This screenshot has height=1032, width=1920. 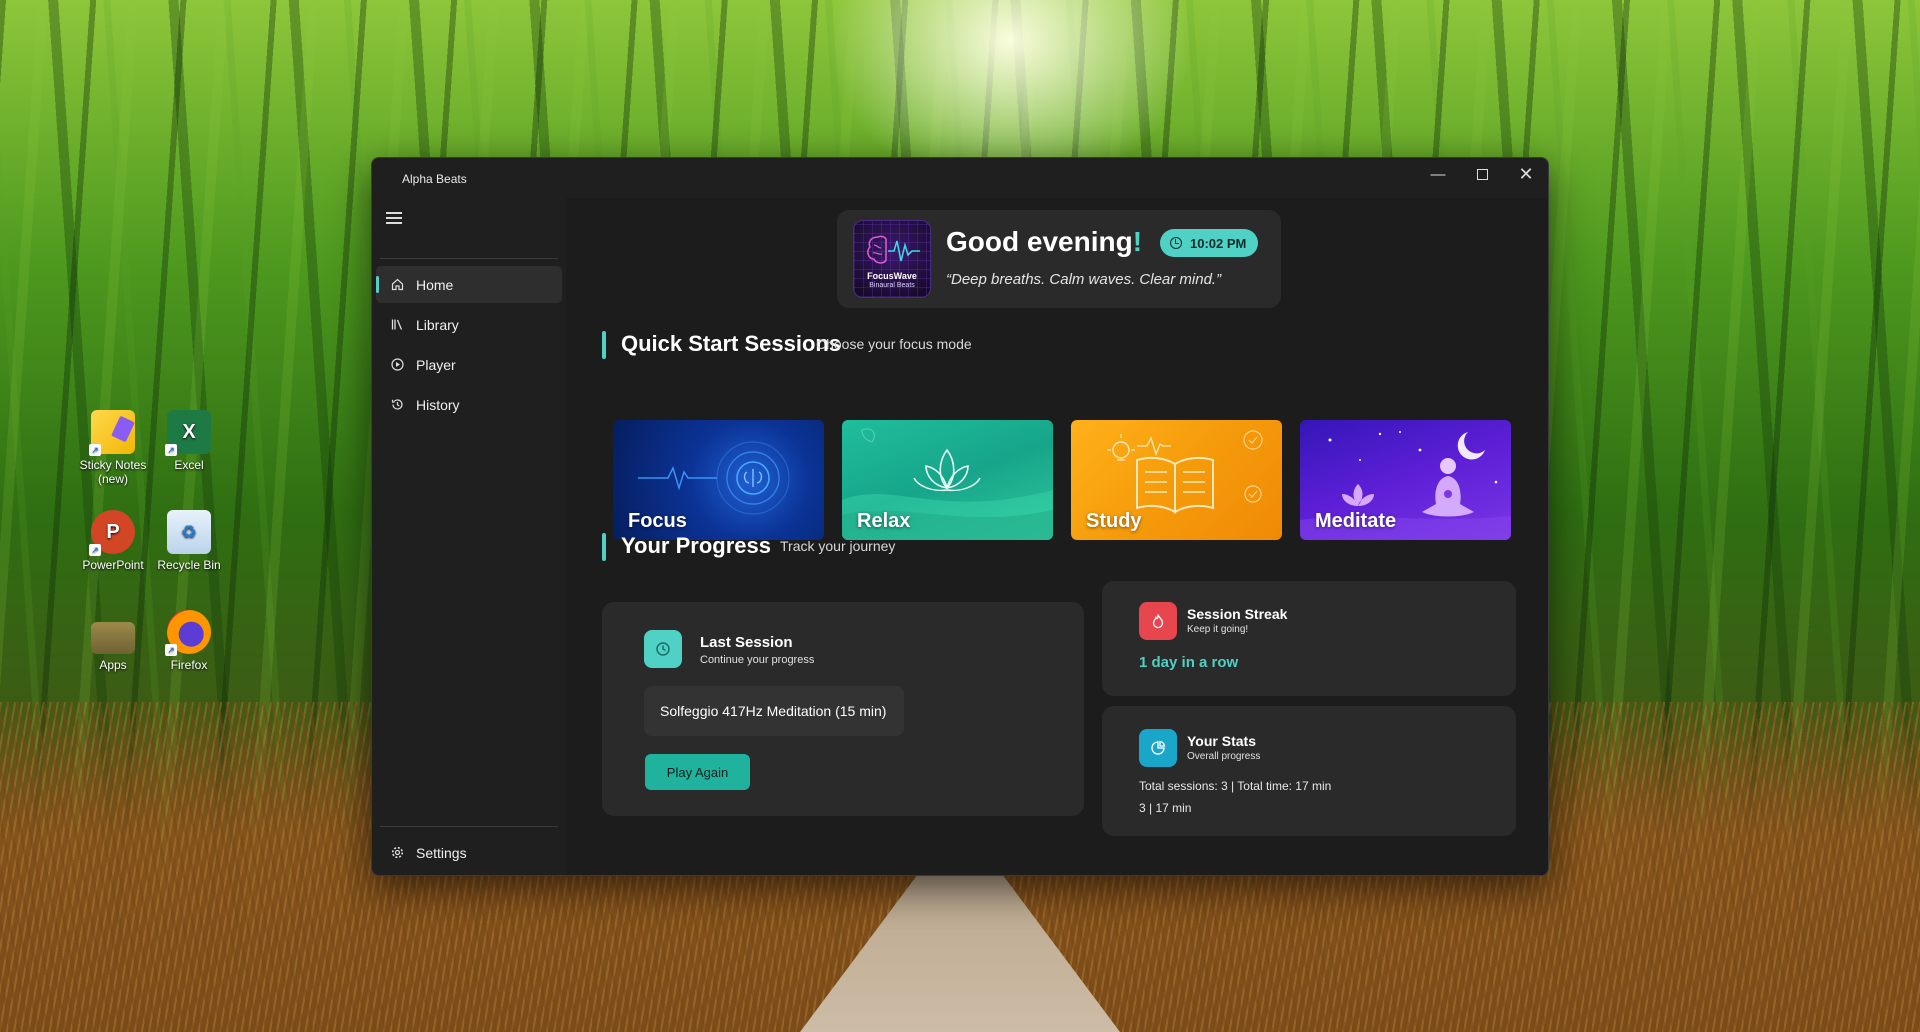 I want to click on stats-compact: 3 | 17 min, so click(x=1165, y=808).